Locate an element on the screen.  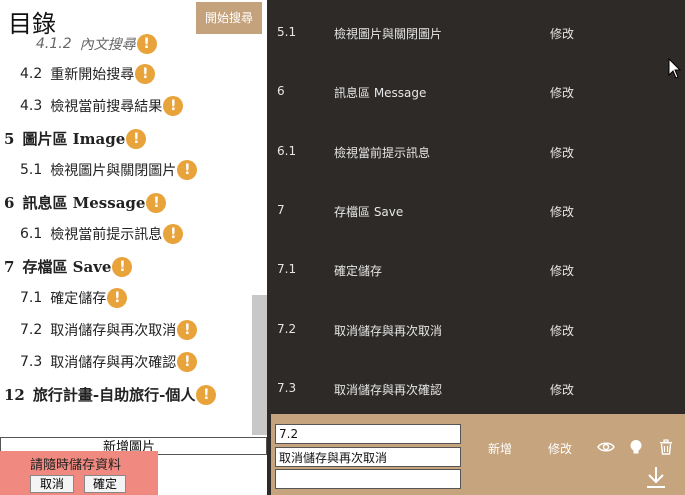
toc-item-number: 4.3 is located at coordinates (31, 106).